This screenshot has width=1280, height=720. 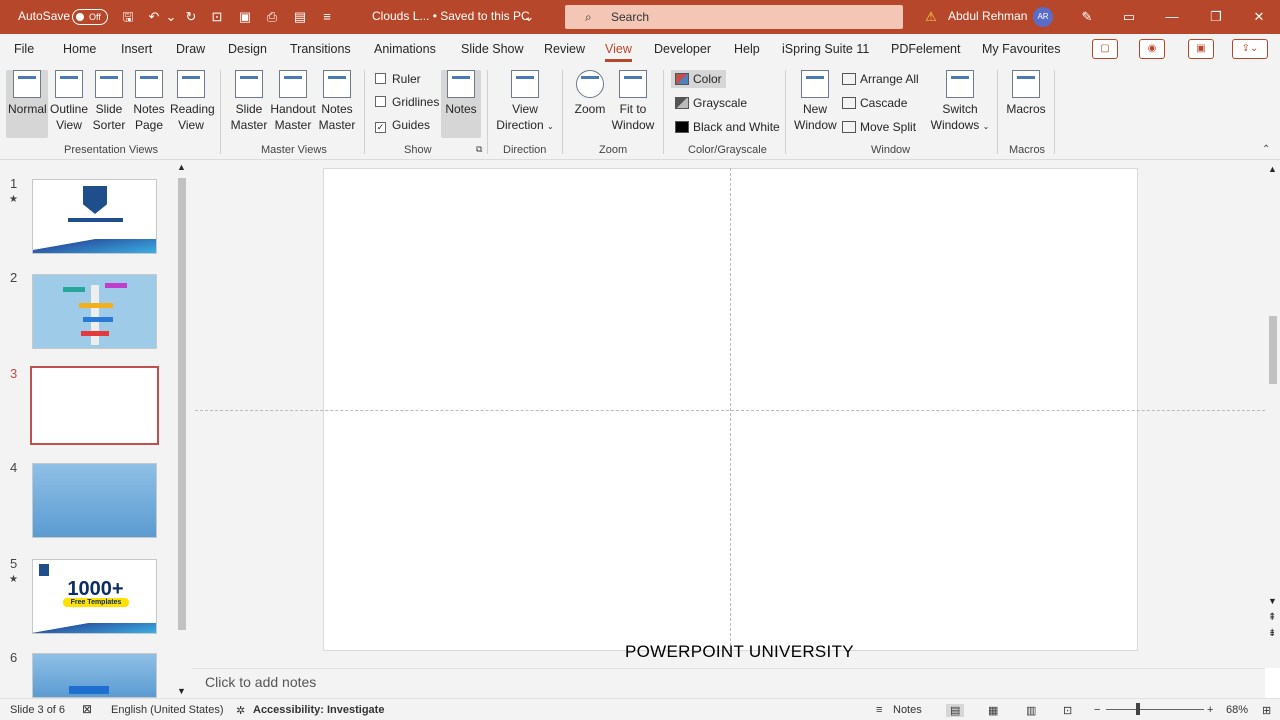 What do you see at coordinates (136, 49) in the screenshot?
I see `tab-insert: Insert` at bounding box center [136, 49].